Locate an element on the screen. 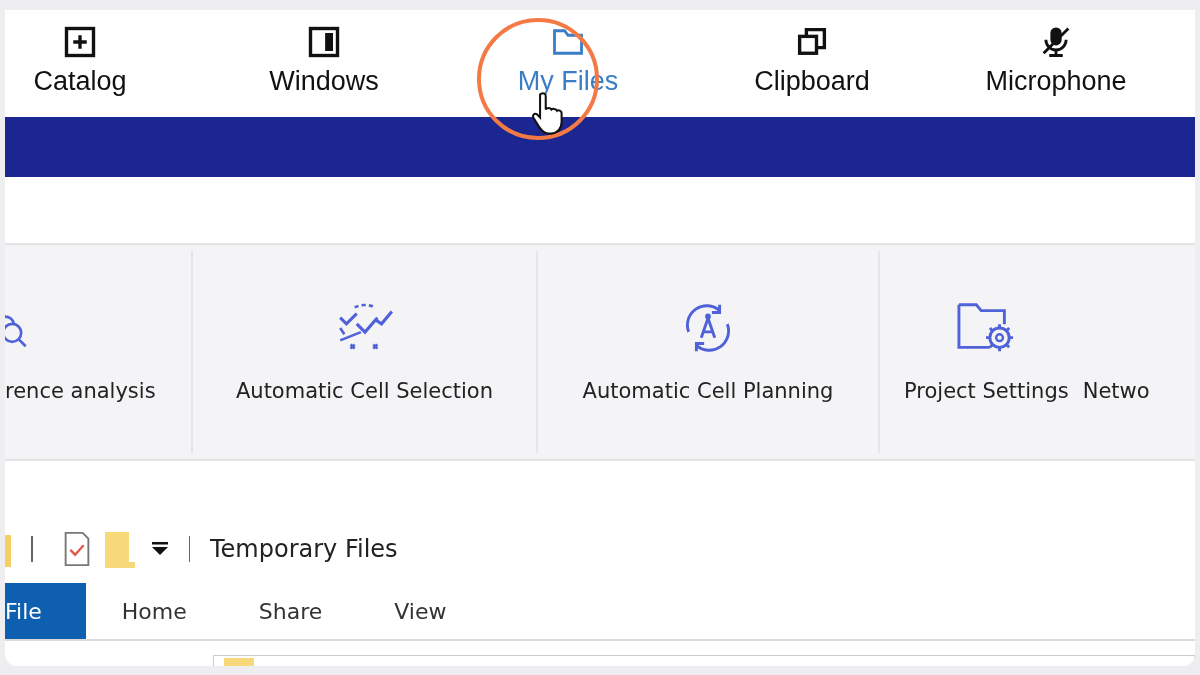  plus-square-icon is located at coordinates (80, 42).